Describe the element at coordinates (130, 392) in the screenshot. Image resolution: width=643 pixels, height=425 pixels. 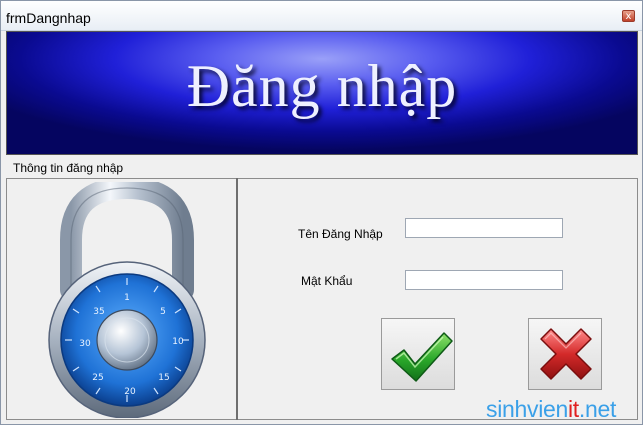
I see `svg-text: 20` at that location.